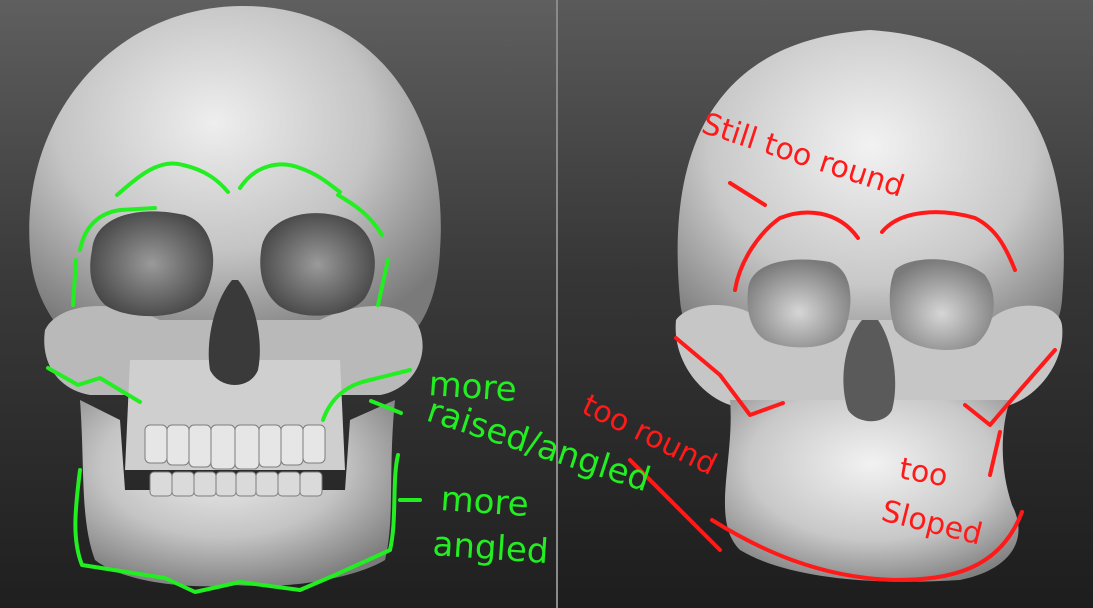  Describe the element at coordinates (871, 491) in the screenshot. I see `sculpt-jaw` at that location.